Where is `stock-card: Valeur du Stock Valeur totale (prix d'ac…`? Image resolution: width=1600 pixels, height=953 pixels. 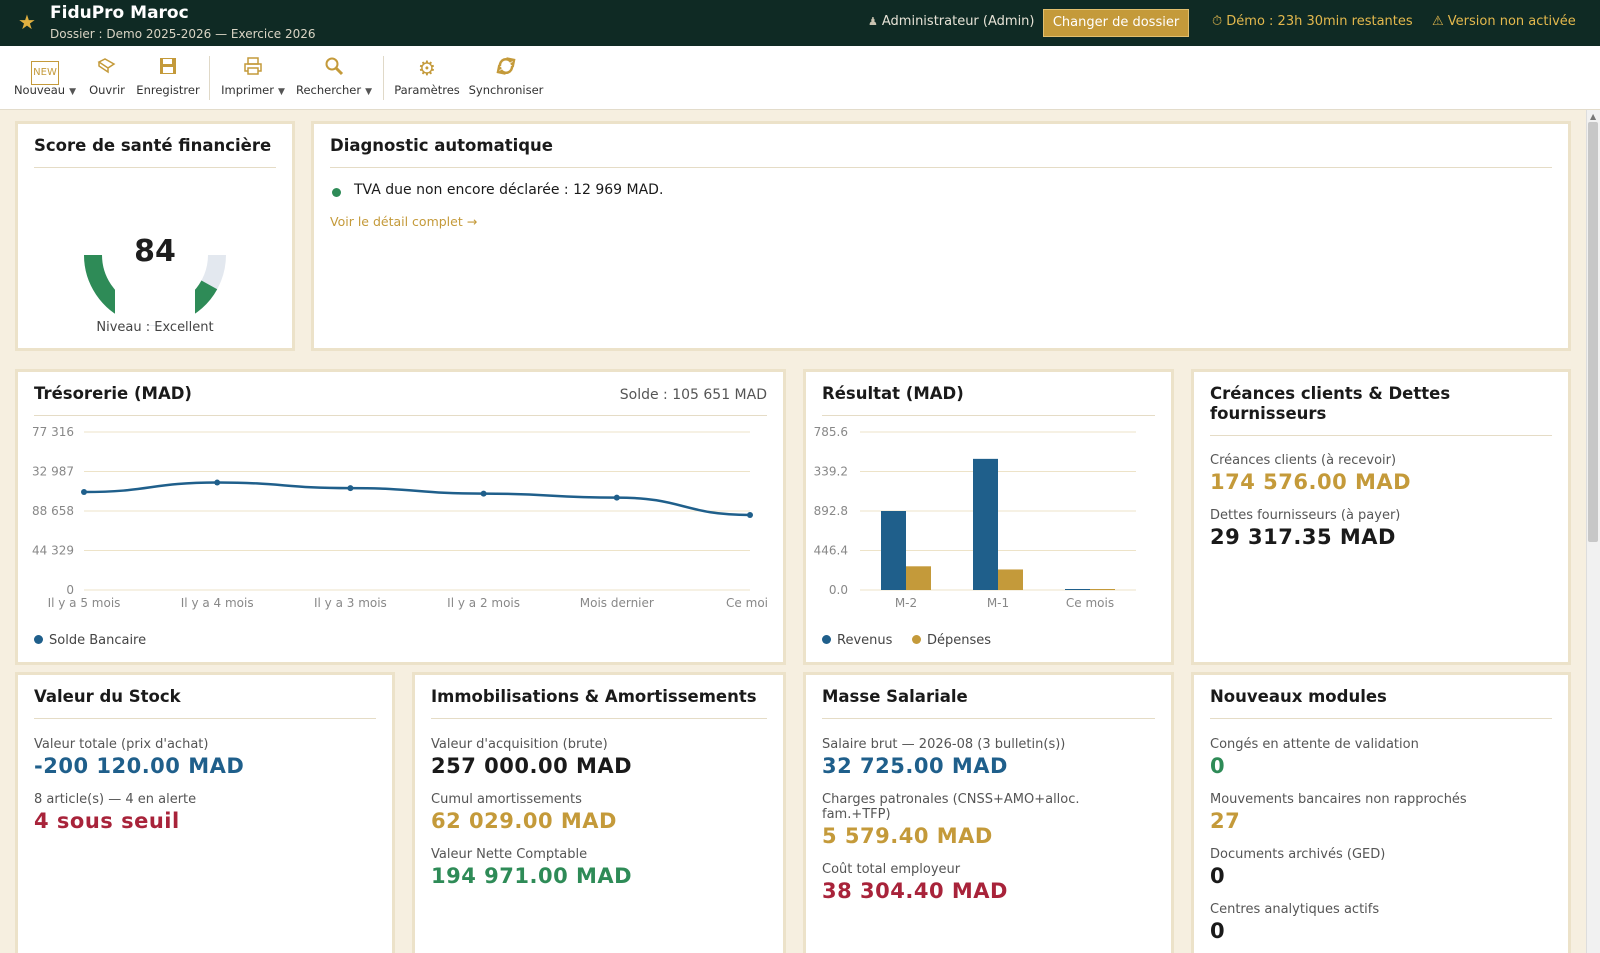 stock-card: Valeur du Stock Valeur totale (prix d'ac… is located at coordinates (205, 812).